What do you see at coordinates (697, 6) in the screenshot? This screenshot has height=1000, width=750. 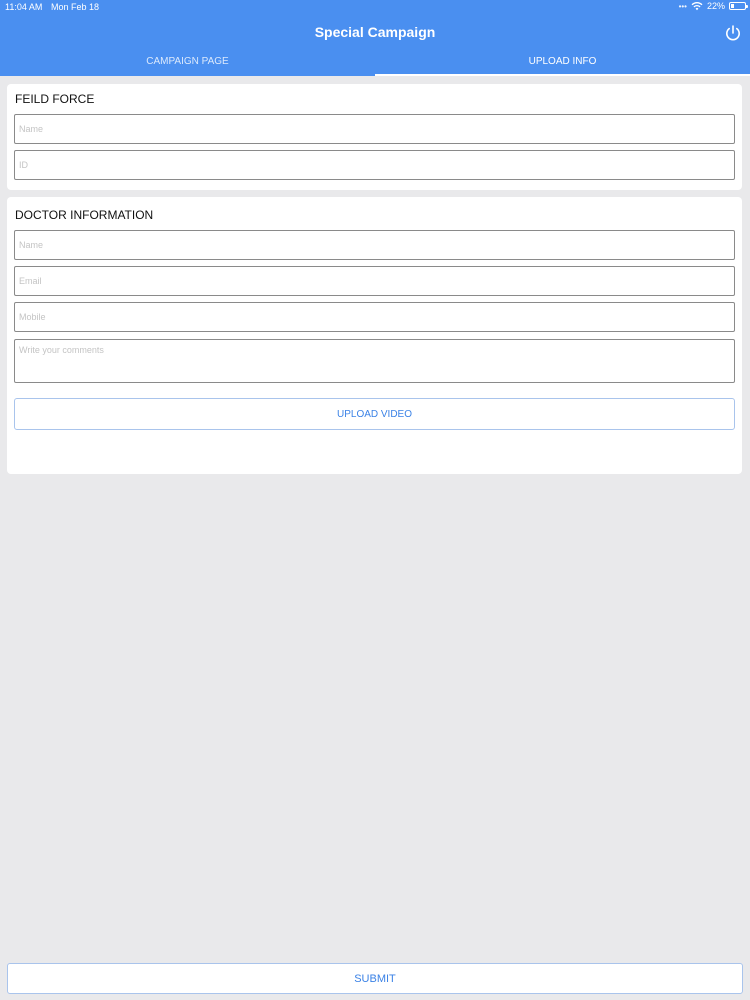 I see `wifi-icon` at bounding box center [697, 6].